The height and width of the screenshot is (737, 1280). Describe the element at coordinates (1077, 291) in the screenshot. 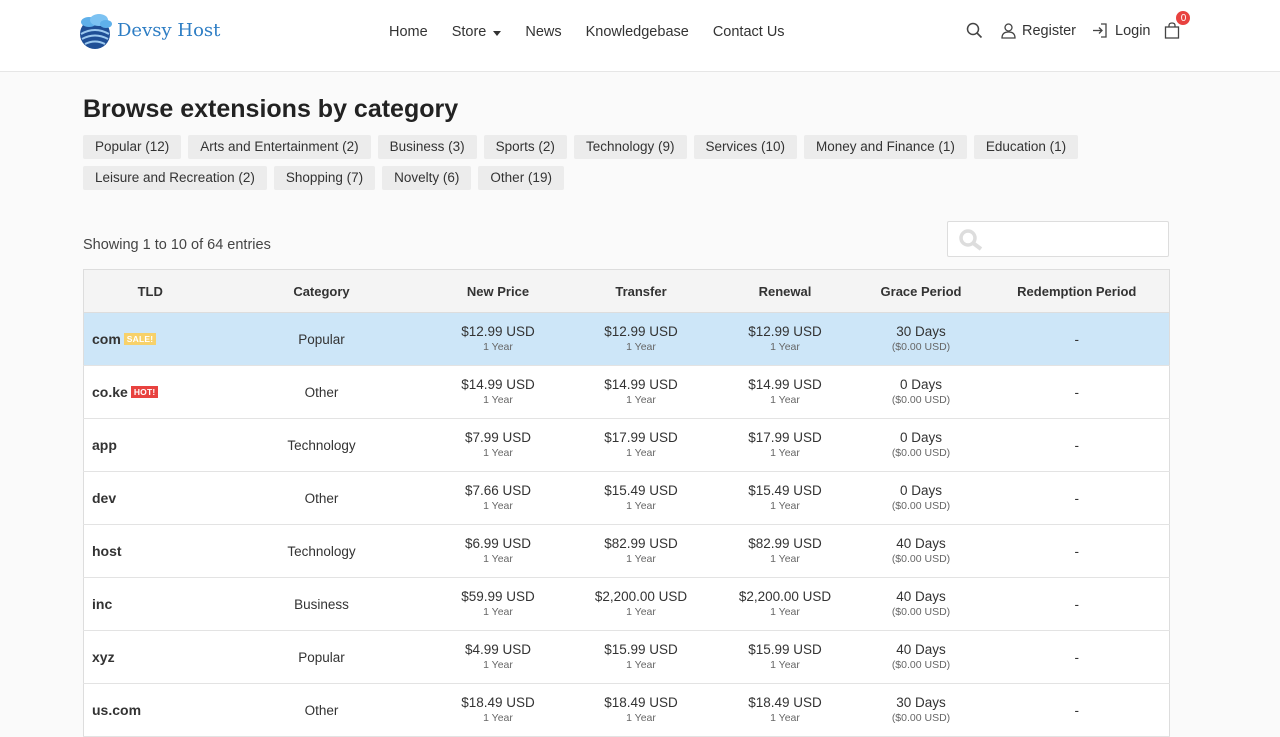

I see `column-header-redemption-period: Redemption Period` at that location.